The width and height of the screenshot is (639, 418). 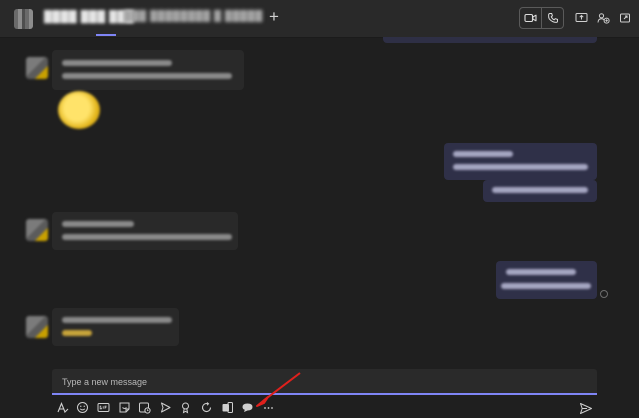 What do you see at coordinates (319, 19) in the screenshot?
I see `chat-header: ████ ███ ███ ███ ████████ █ █████ +` at bounding box center [319, 19].